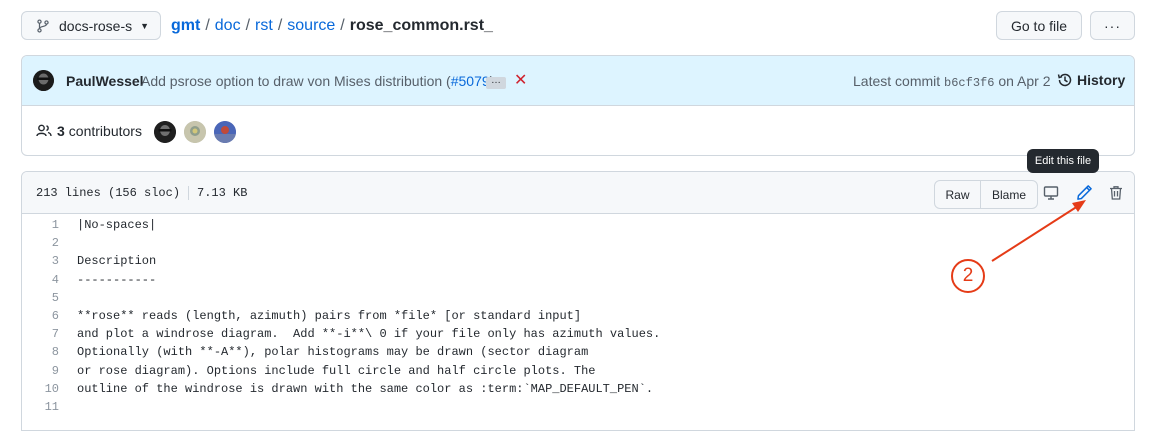 This screenshot has width=1152, height=431. What do you see at coordinates (968, 276) in the screenshot?
I see `step-number-badge: 2` at bounding box center [968, 276].